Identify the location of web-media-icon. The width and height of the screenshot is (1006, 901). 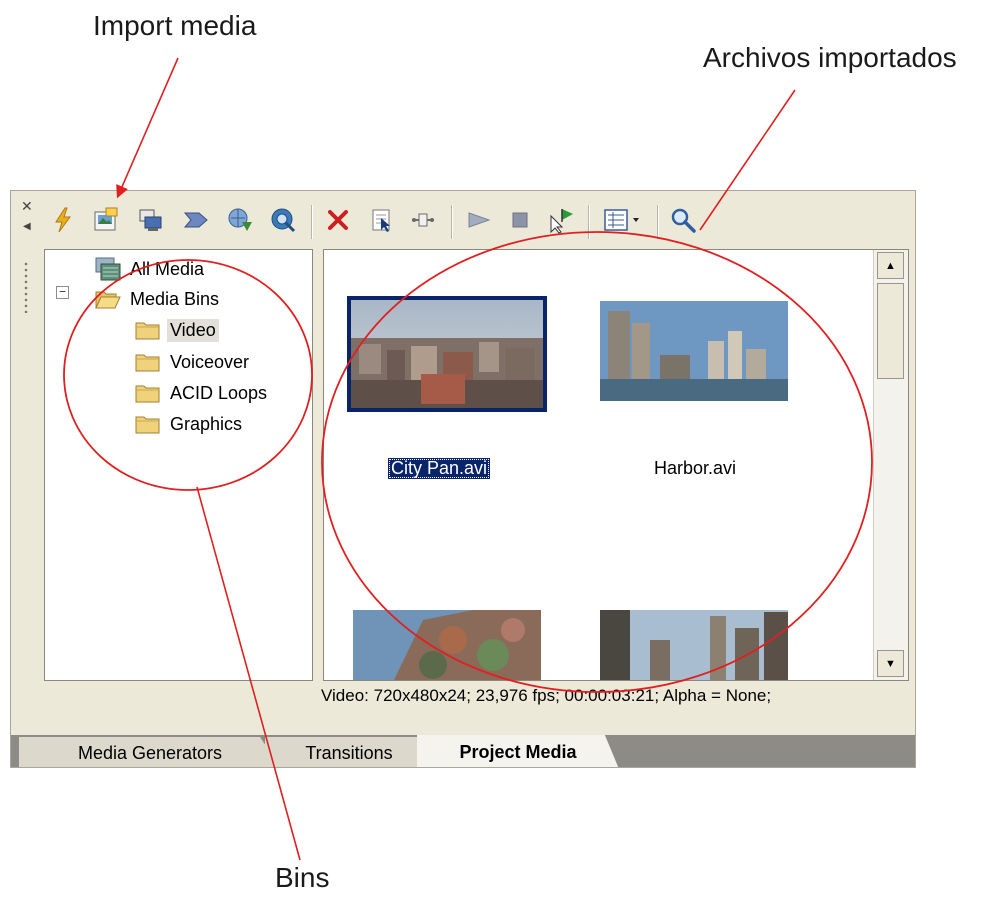
(240, 219).